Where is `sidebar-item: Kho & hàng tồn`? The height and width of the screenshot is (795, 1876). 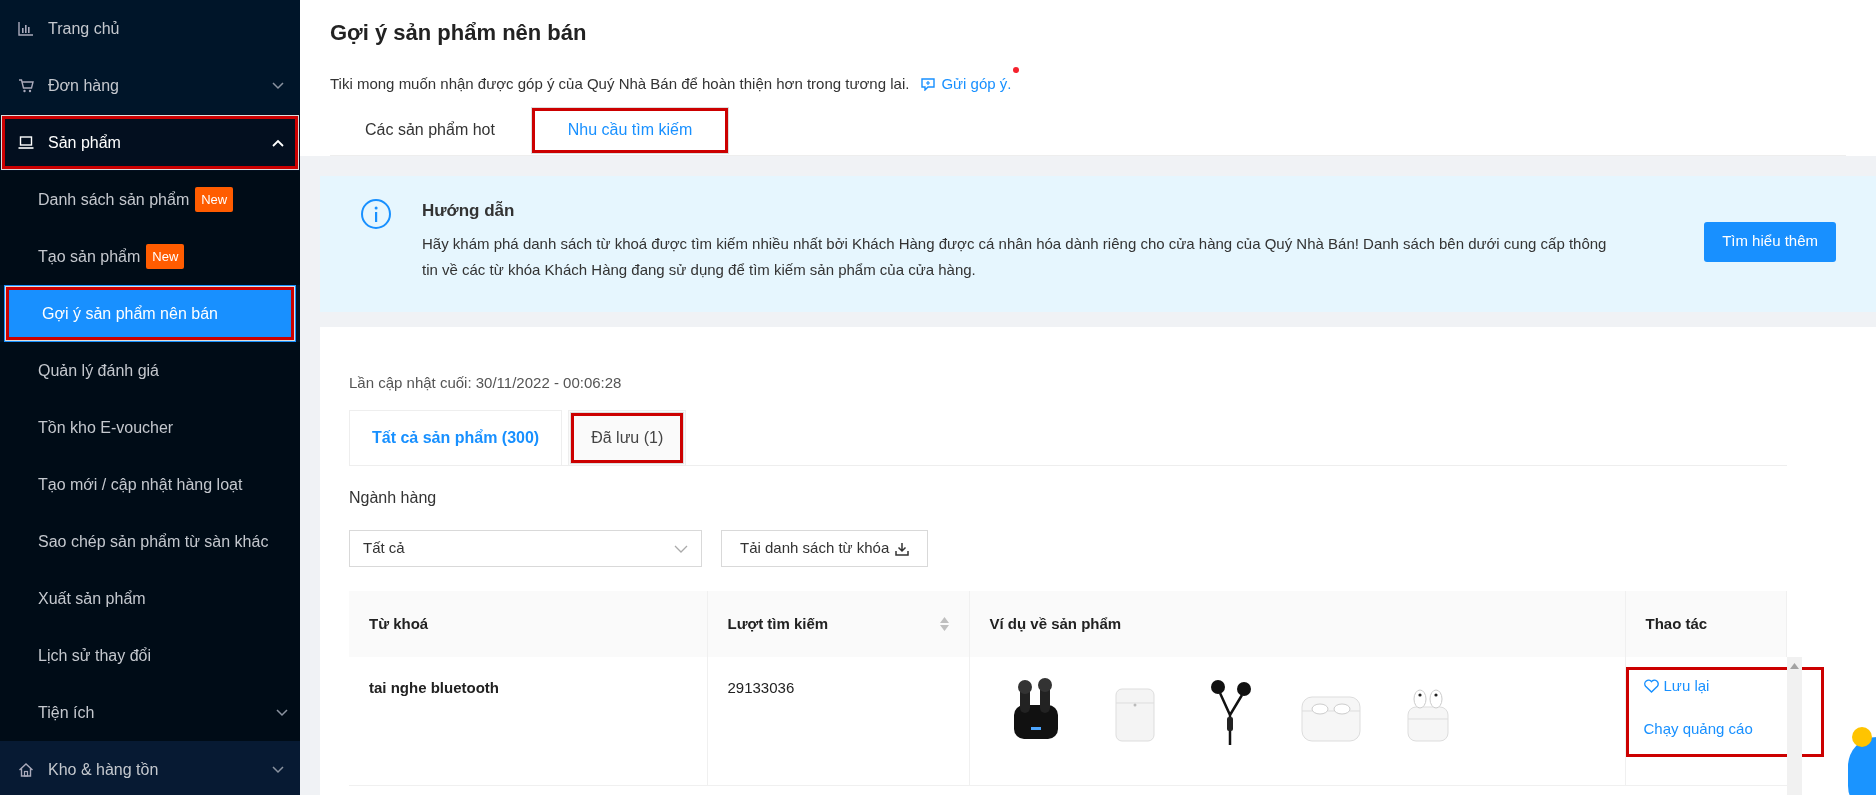 sidebar-item: Kho & hàng tồn is located at coordinates (150, 768).